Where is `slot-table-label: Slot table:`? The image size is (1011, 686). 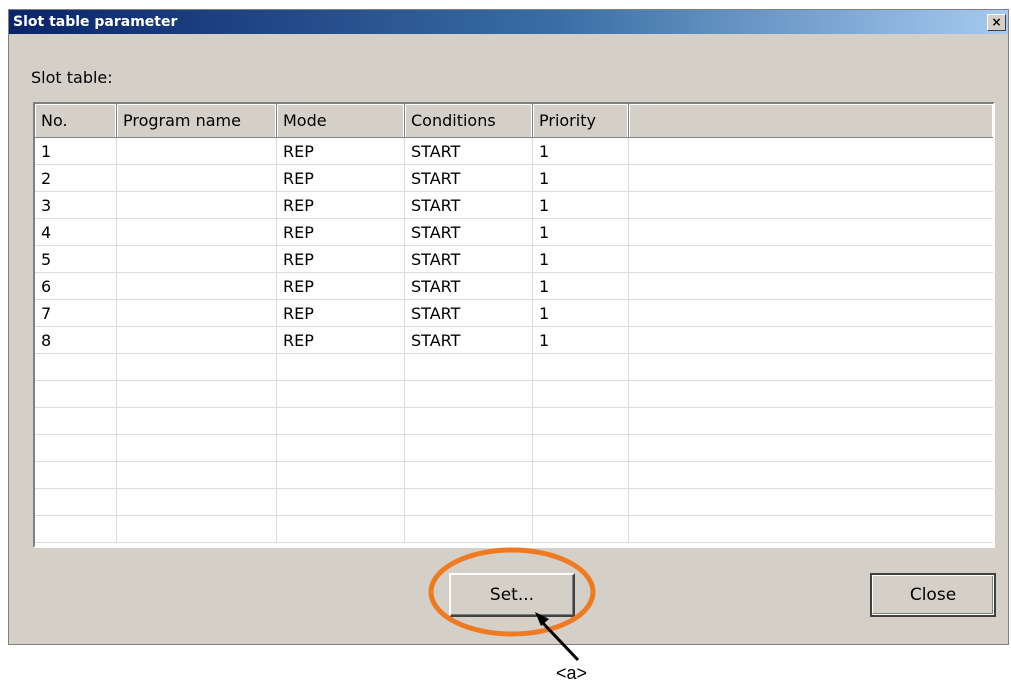
slot-table-label: Slot table: is located at coordinates (72, 77).